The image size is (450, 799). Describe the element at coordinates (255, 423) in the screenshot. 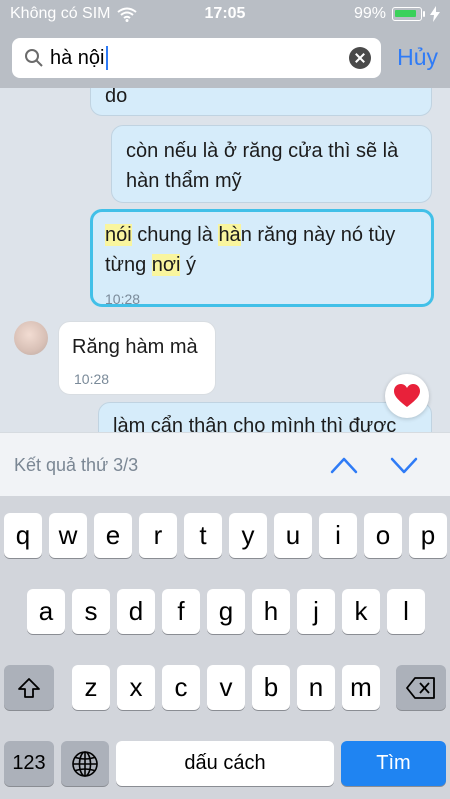

I see `message-text: làm cẩn thận cho mình thì được` at that location.